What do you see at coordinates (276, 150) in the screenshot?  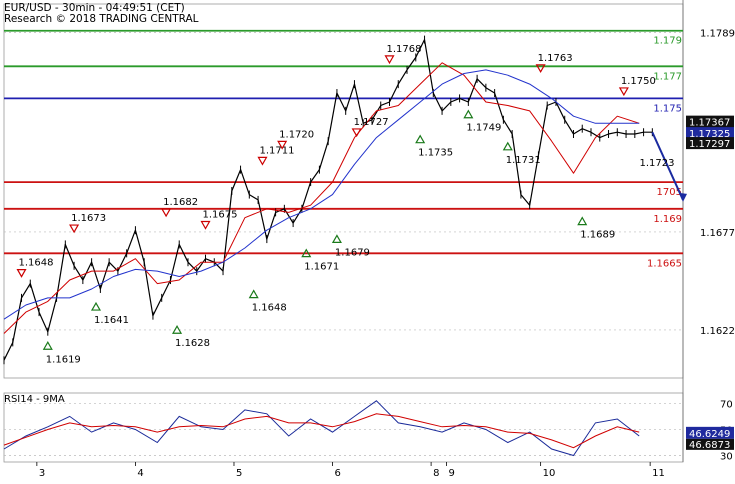 I see `high-label: 1.1711` at bounding box center [276, 150].